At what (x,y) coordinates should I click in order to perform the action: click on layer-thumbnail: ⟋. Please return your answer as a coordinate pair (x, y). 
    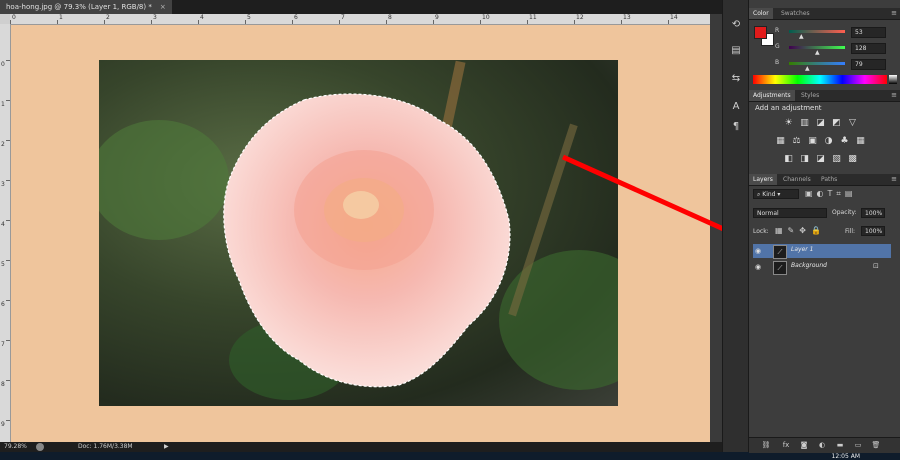
    Looking at the image, I should click on (780, 268).